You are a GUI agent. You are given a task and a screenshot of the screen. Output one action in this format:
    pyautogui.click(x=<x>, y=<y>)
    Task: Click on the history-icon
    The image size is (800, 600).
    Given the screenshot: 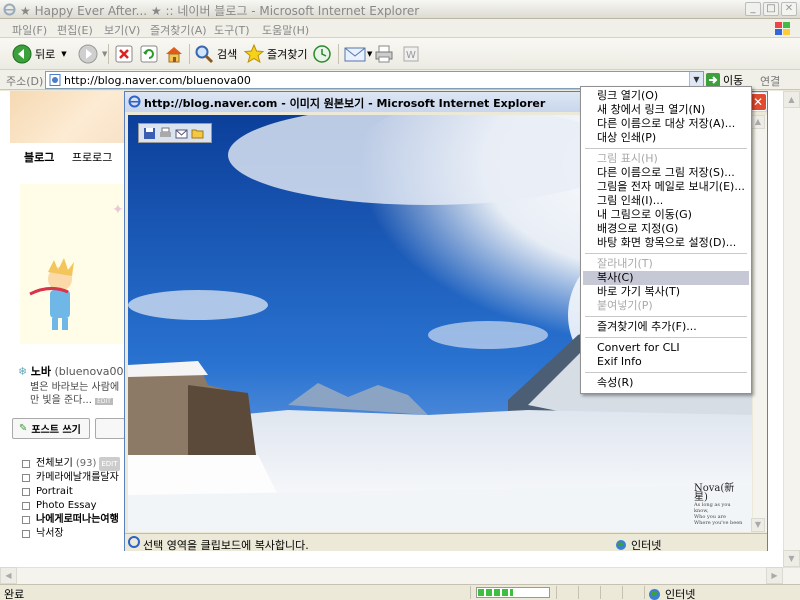 What is the action you would take?
    pyautogui.click(x=322, y=54)
    